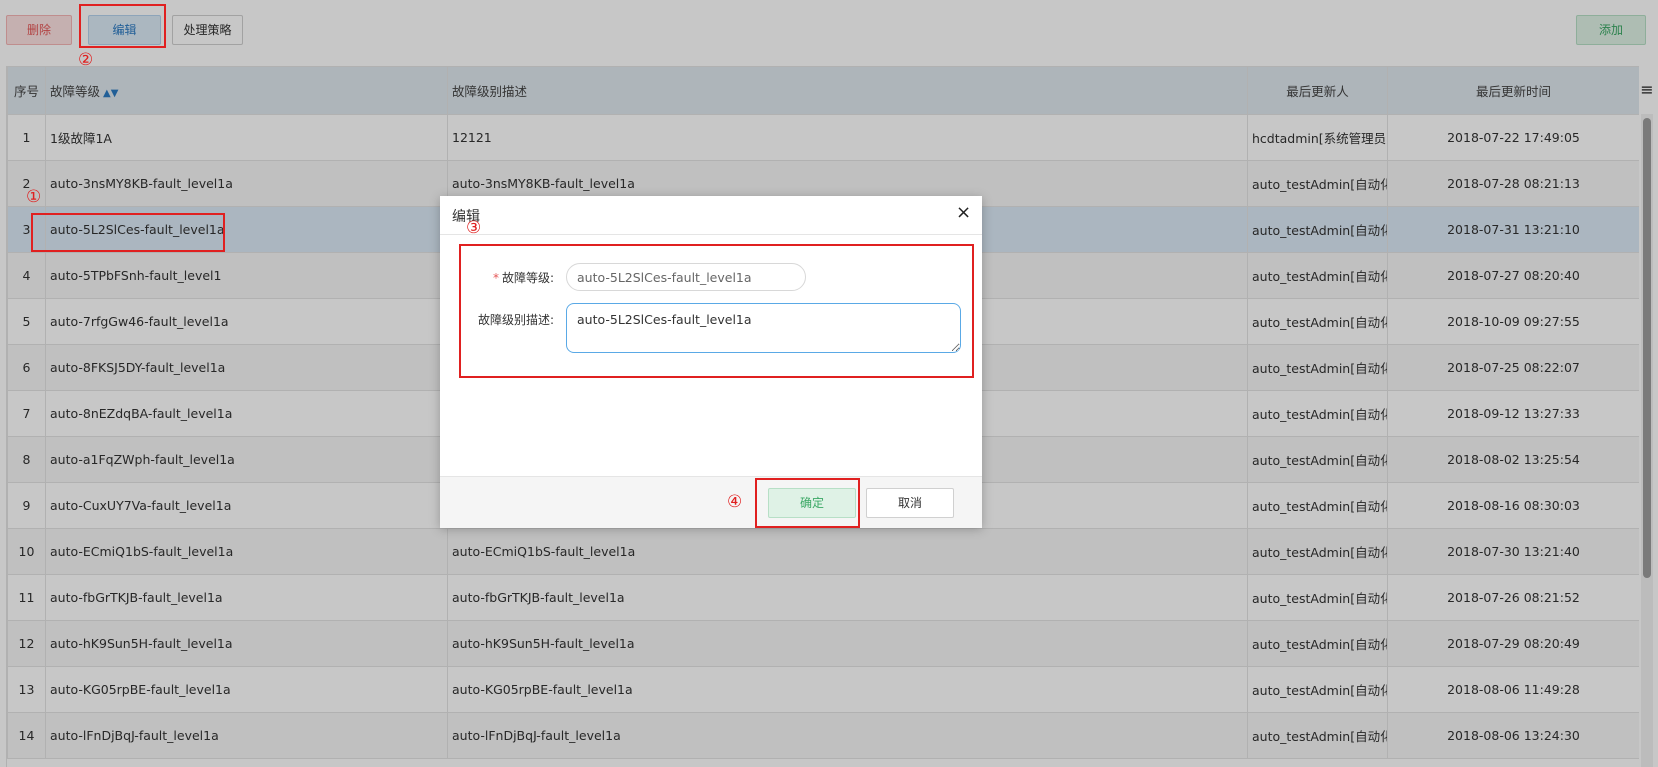  What do you see at coordinates (910, 503) in the screenshot?
I see `cancel-button: 取消` at bounding box center [910, 503].